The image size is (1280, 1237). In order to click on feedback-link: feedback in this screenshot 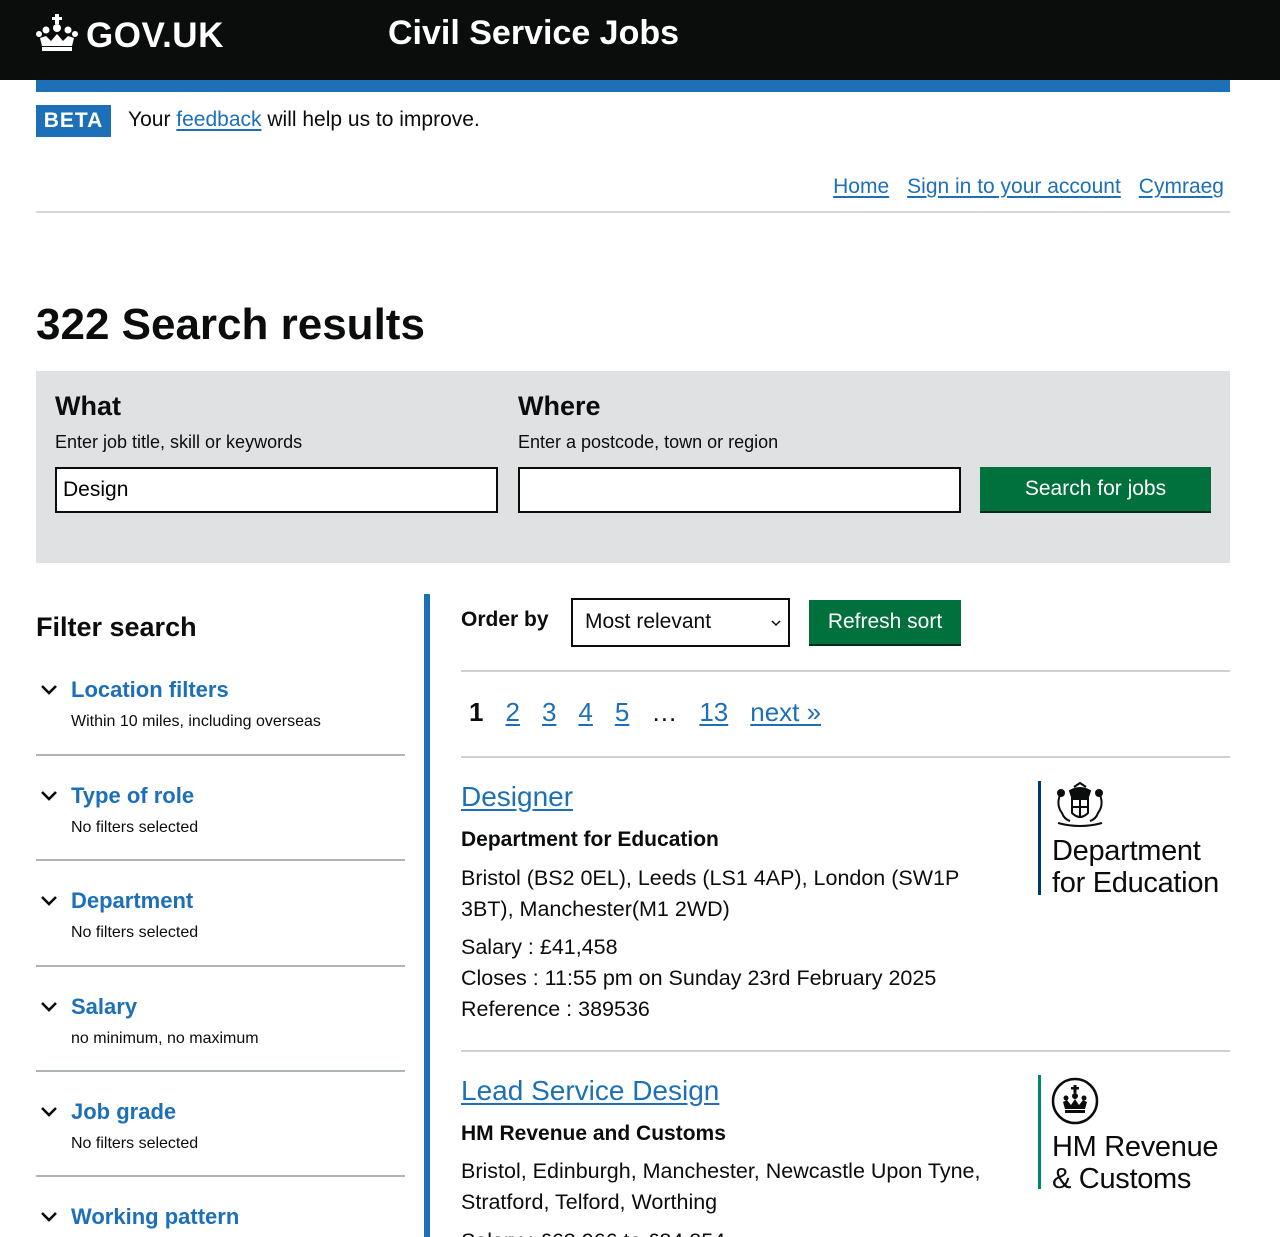, I will do `click(218, 119)`.